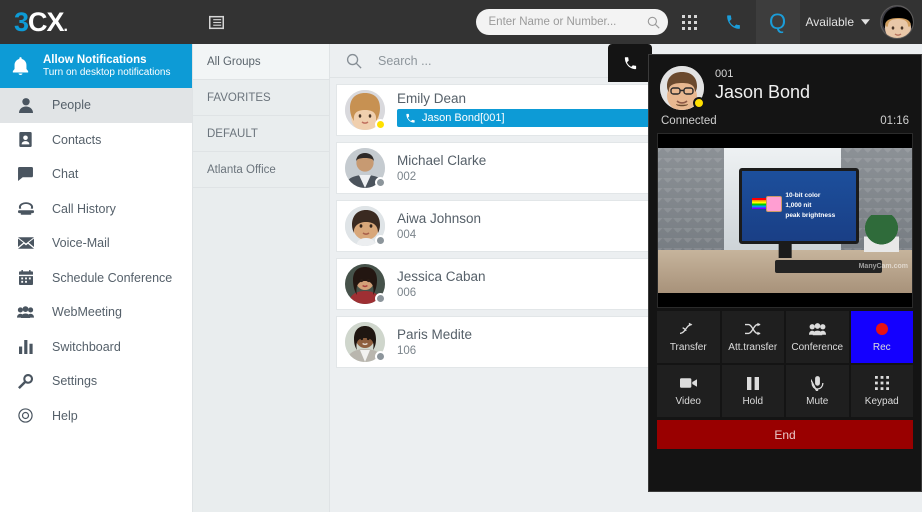 This screenshot has width=922, height=512. What do you see at coordinates (25, 208) in the screenshot?
I see `old-phone-icon` at bounding box center [25, 208].